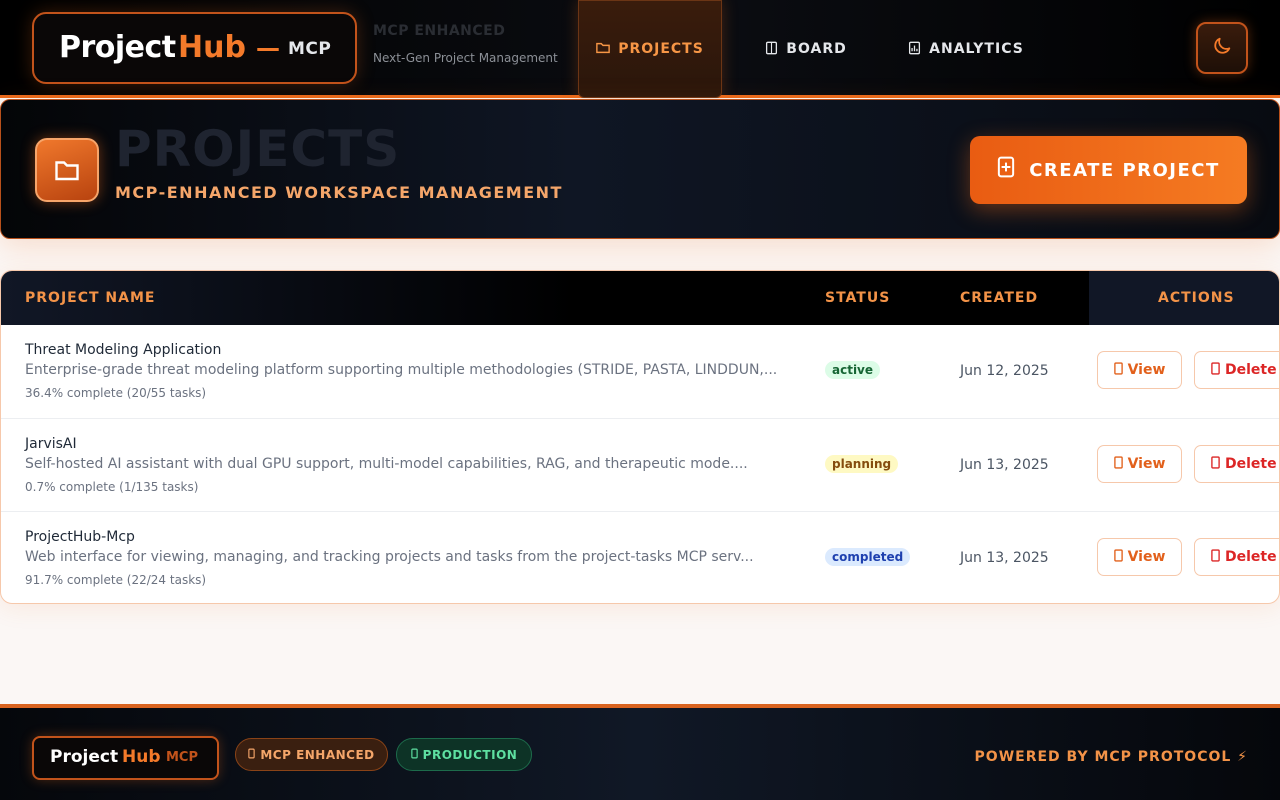 The image size is (1280, 800). What do you see at coordinates (603, 49) in the screenshot?
I see `folder-icon` at bounding box center [603, 49].